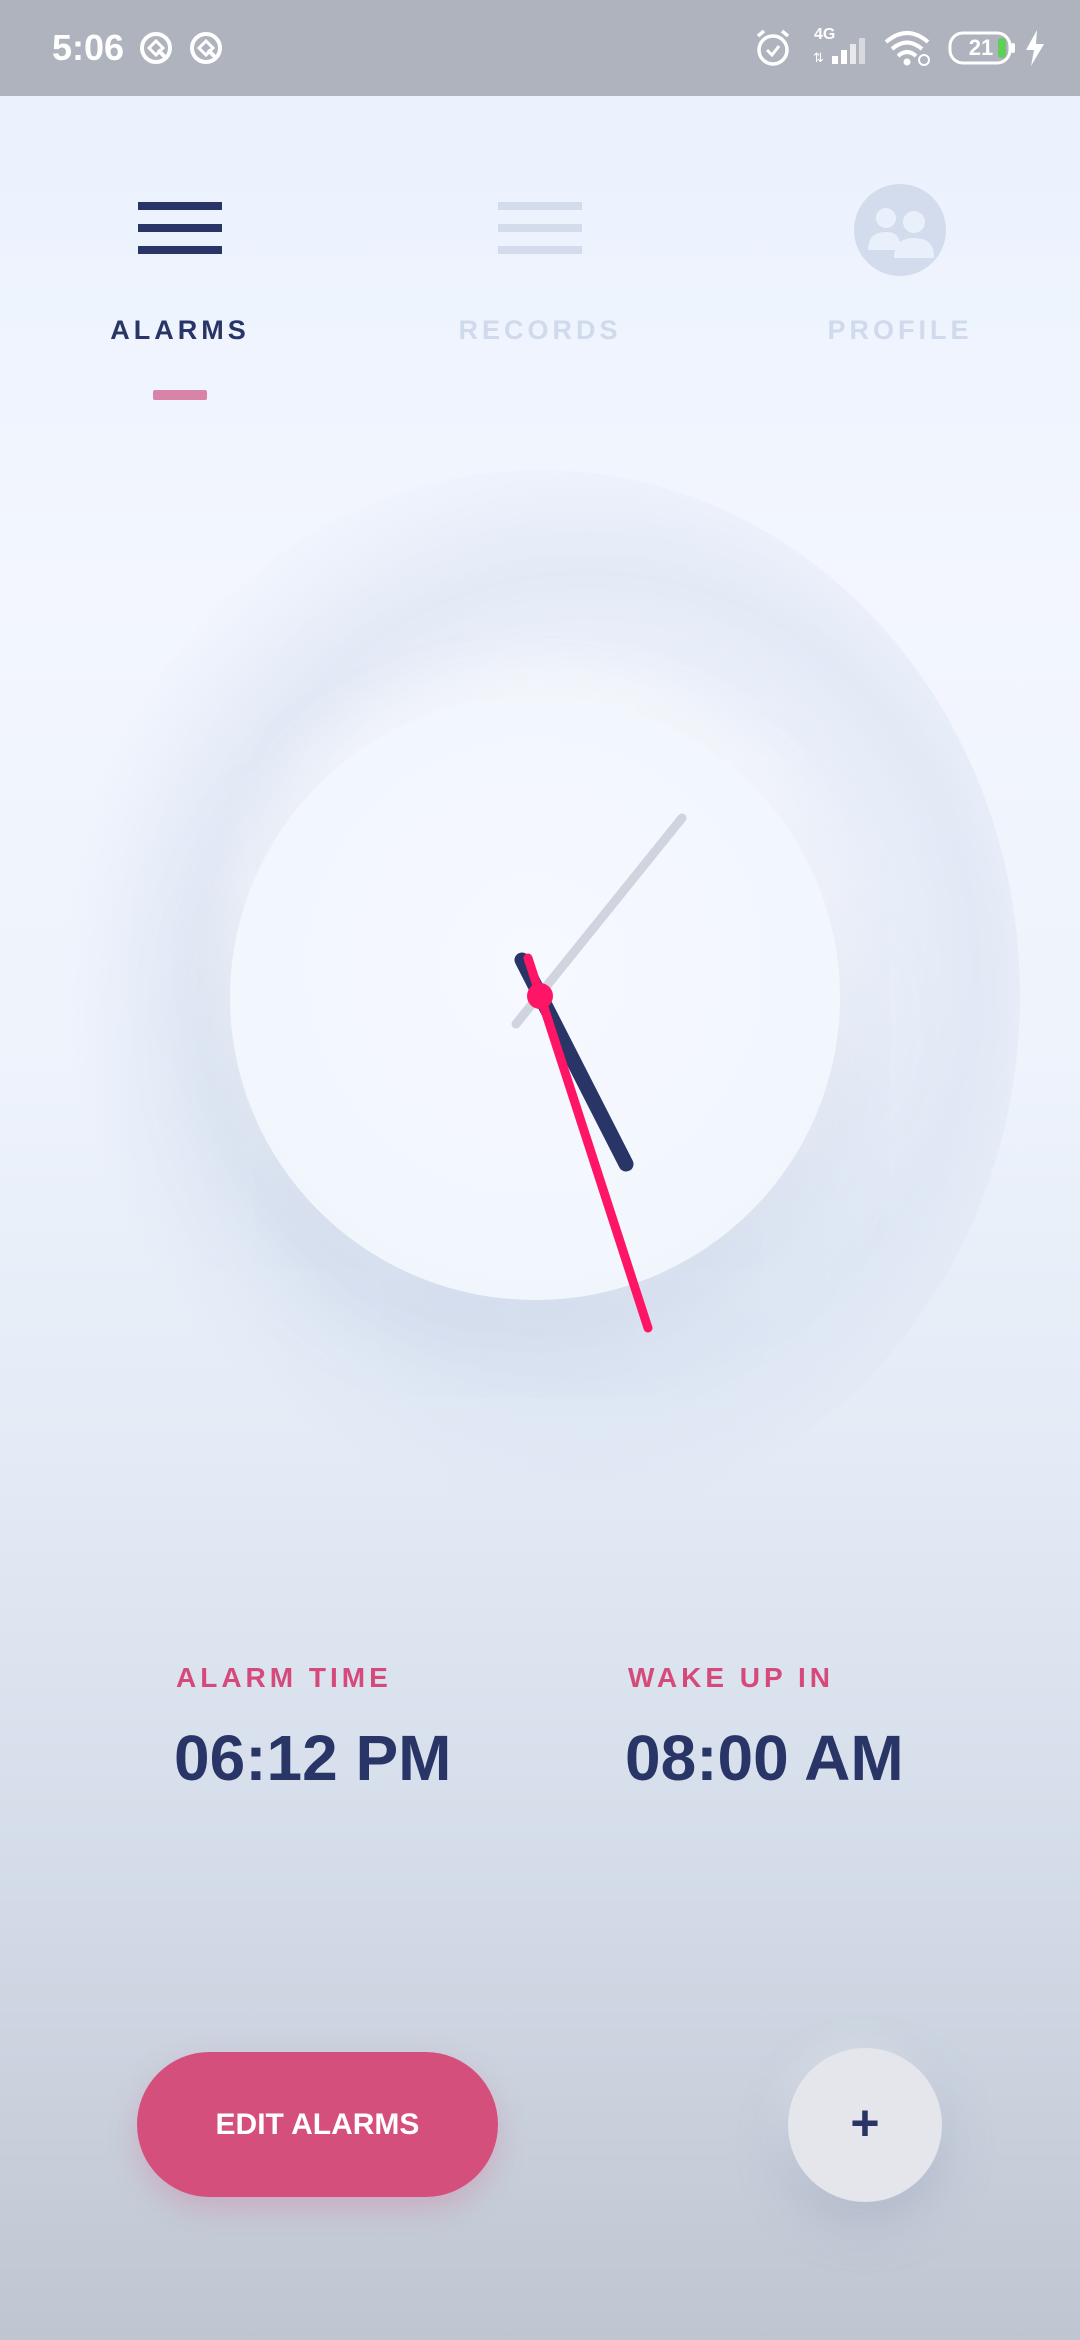  Describe the element at coordinates (313, 1758) in the screenshot. I see `alarm-time-value: 06:12 PM` at that location.